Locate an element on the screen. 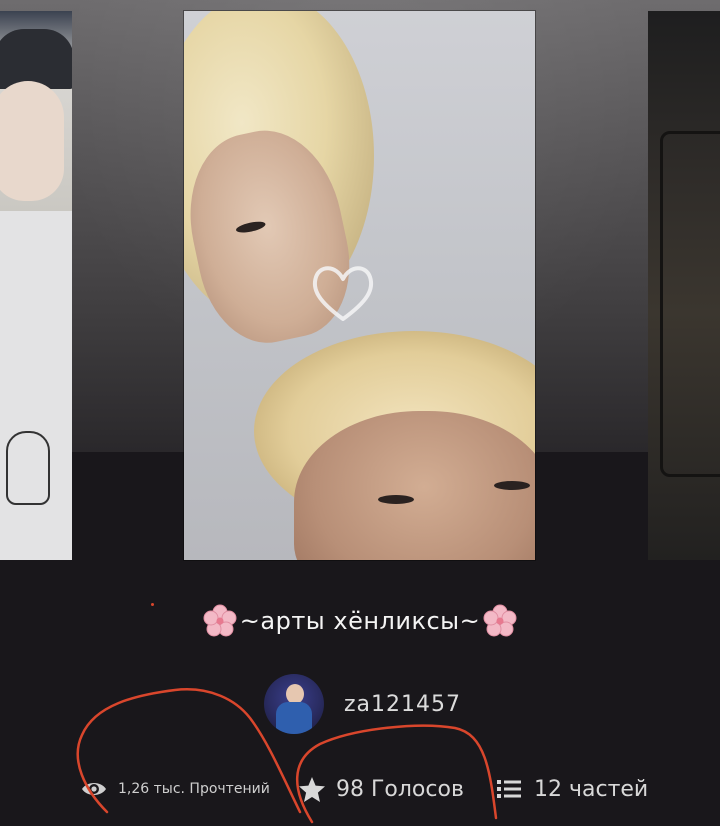 The image size is (720, 826). star-icon is located at coordinates (312, 789).